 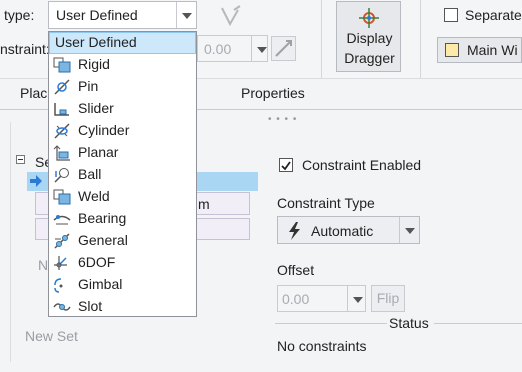 What do you see at coordinates (62, 197) in the screenshot?
I see `weld-icon` at bounding box center [62, 197].